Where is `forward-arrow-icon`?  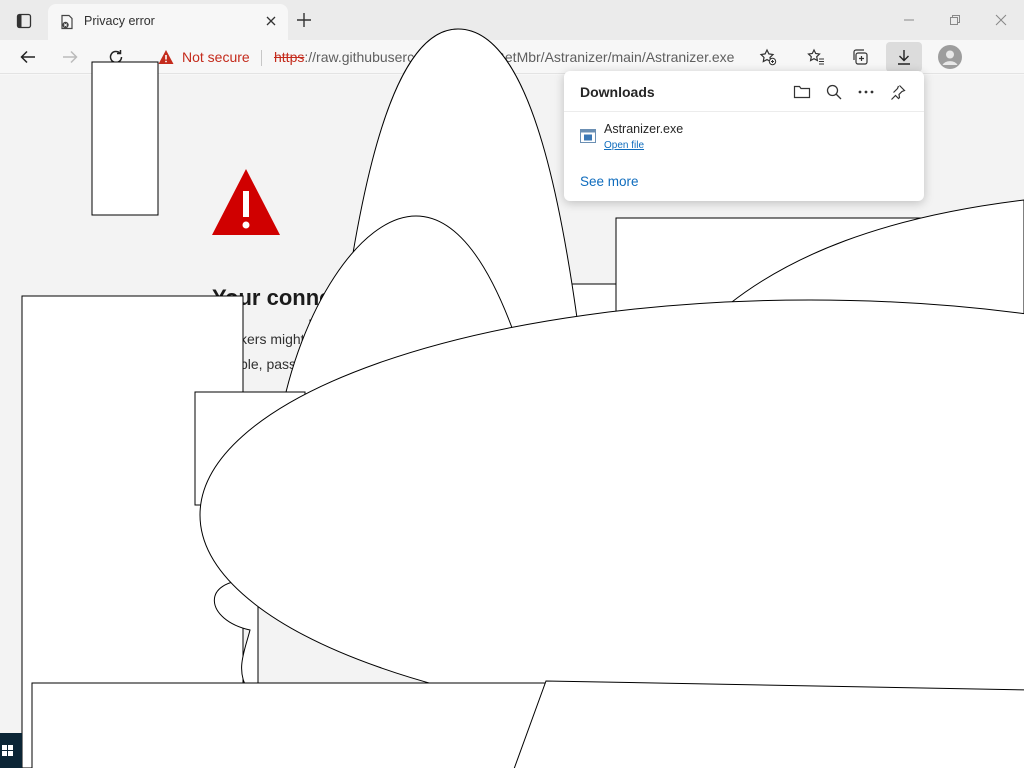 forward-arrow-icon is located at coordinates (70, 57).